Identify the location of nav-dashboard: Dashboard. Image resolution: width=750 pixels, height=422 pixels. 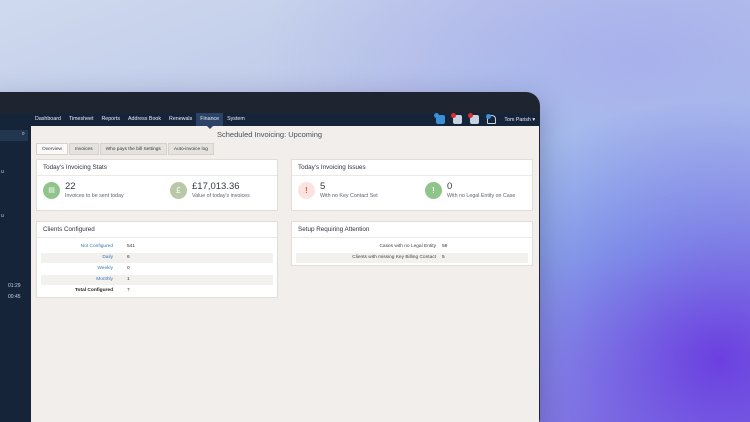
(48, 119).